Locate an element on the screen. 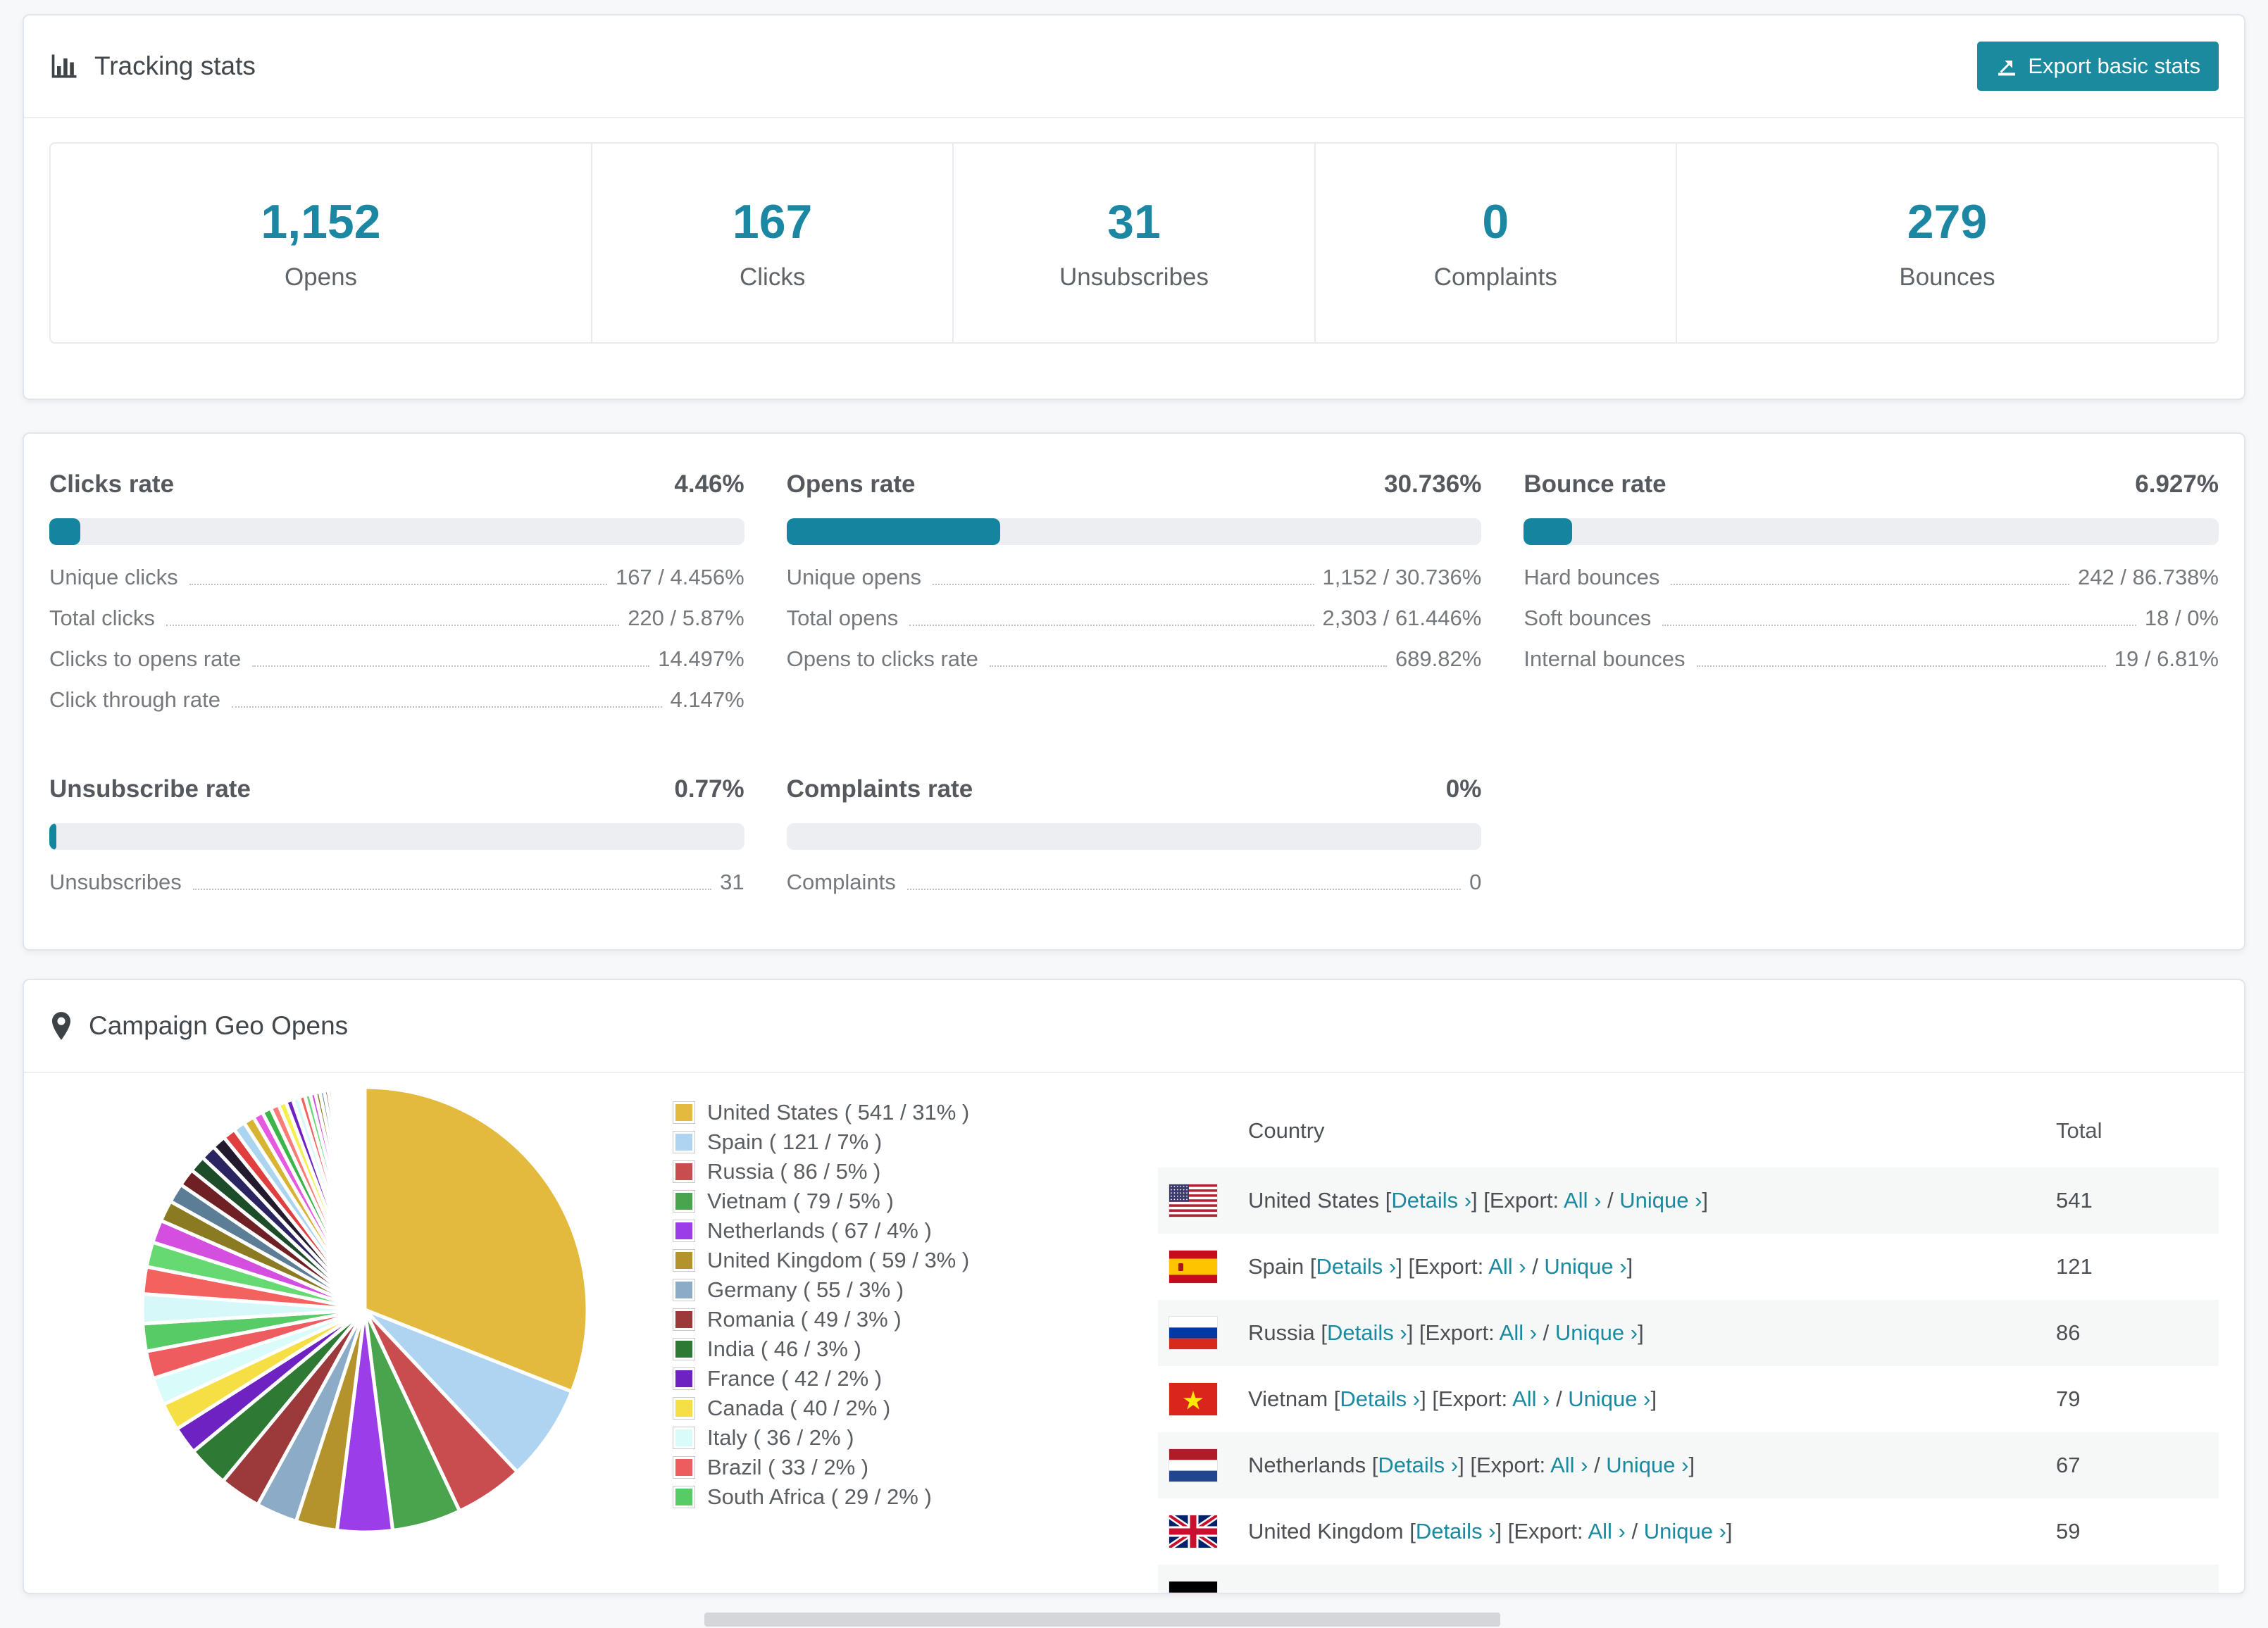 The width and height of the screenshot is (2268, 1628). rate-row: Internal bounces 19 / 6.81% is located at coordinates (1872, 659).